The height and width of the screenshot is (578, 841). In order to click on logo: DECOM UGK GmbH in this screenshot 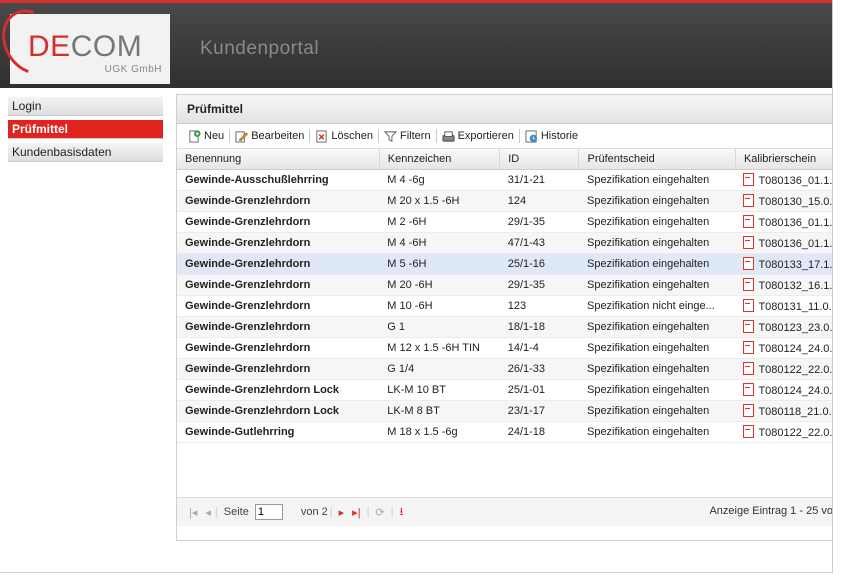, I will do `click(85, 42)`.